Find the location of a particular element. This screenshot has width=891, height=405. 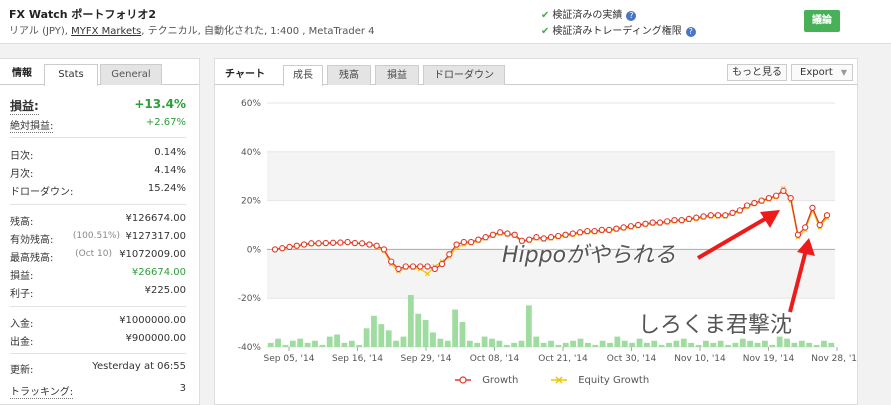

annotation-arrows is located at coordinates (755, 261).